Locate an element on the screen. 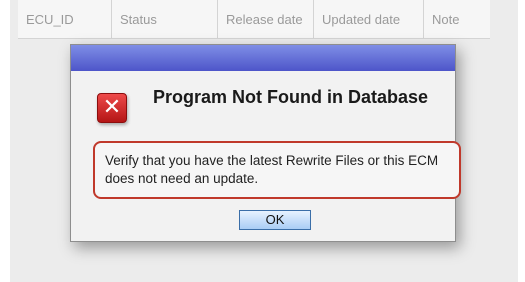 The width and height of the screenshot is (525, 282). column-header-note: Note is located at coordinates (457, 19).